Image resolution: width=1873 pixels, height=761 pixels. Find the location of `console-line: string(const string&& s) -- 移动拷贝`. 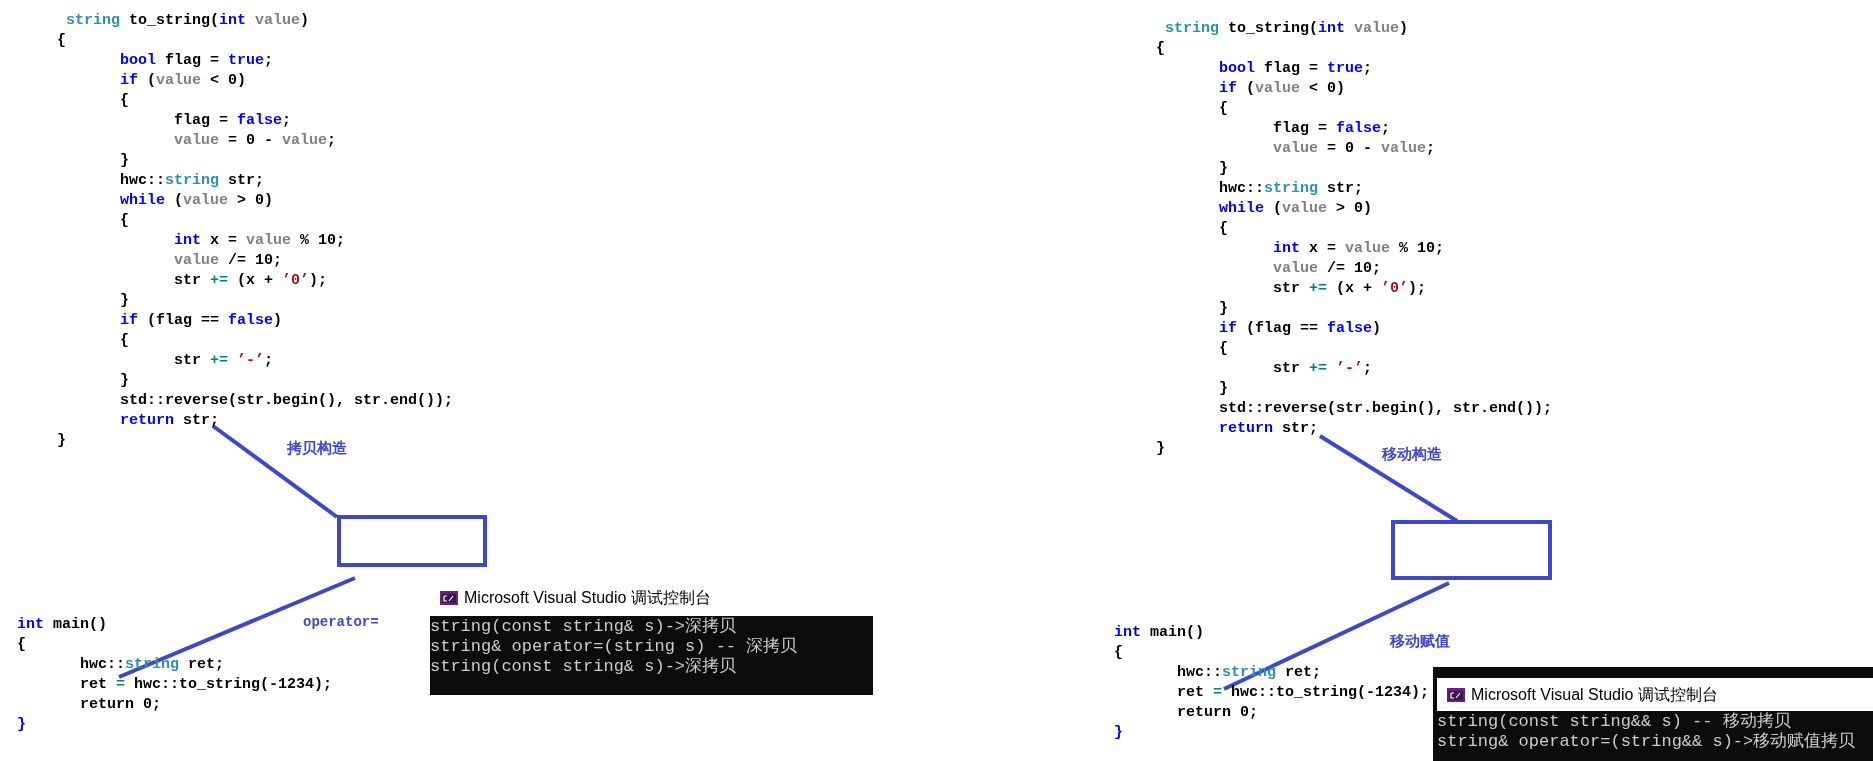

console-line: string(const string&& s) -- 移动拷贝 is located at coordinates (1614, 722).